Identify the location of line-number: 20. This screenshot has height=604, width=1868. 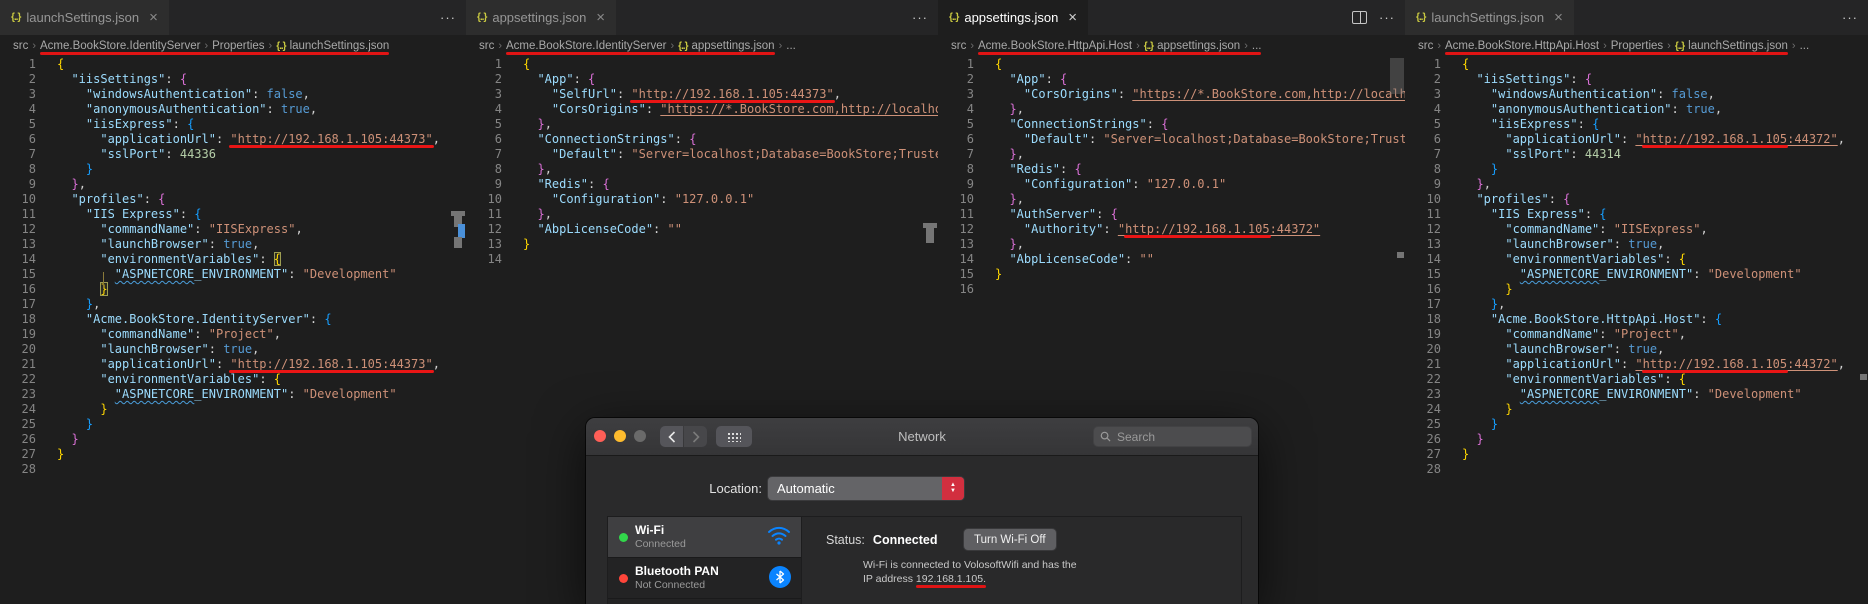
(1433, 349).